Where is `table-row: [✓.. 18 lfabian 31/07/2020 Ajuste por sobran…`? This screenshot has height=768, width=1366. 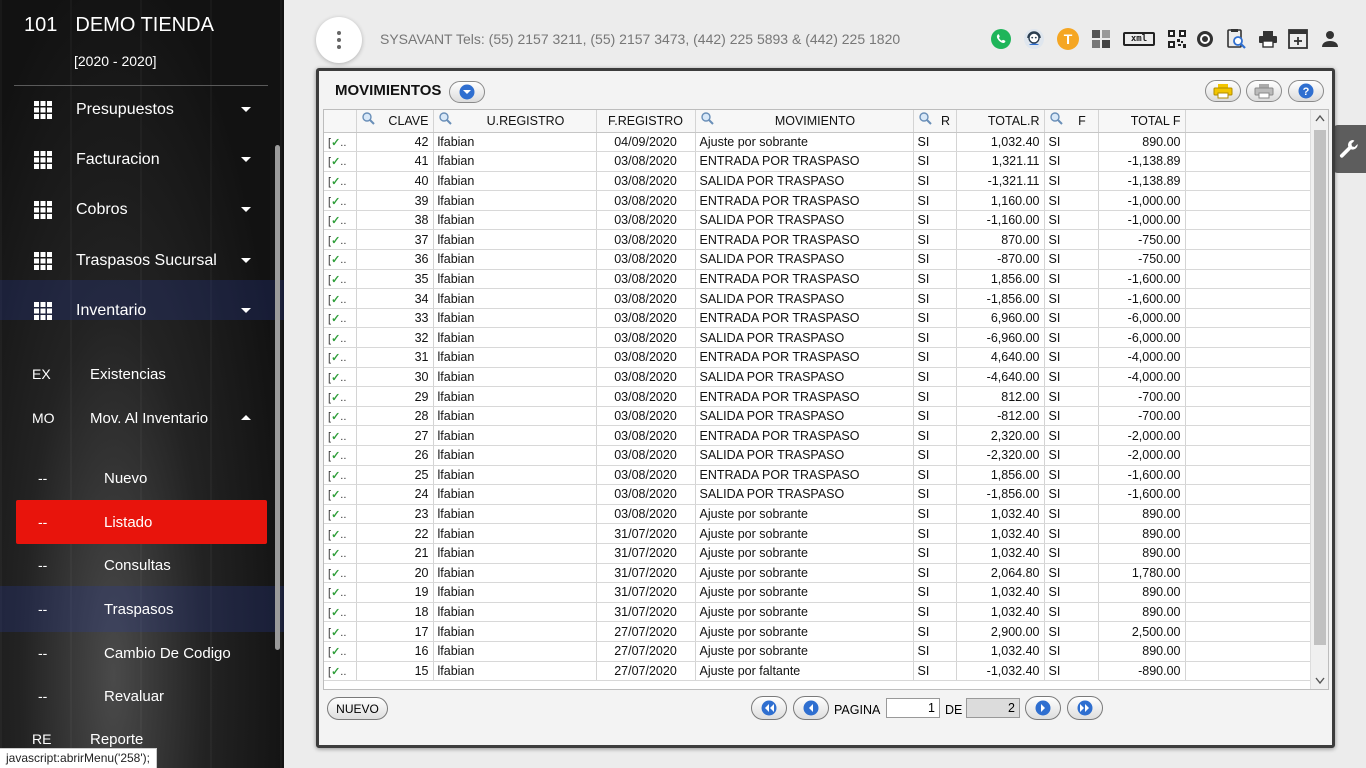 table-row: [✓.. 18 lfabian 31/07/2020 Ajuste por sobran… is located at coordinates (817, 612).